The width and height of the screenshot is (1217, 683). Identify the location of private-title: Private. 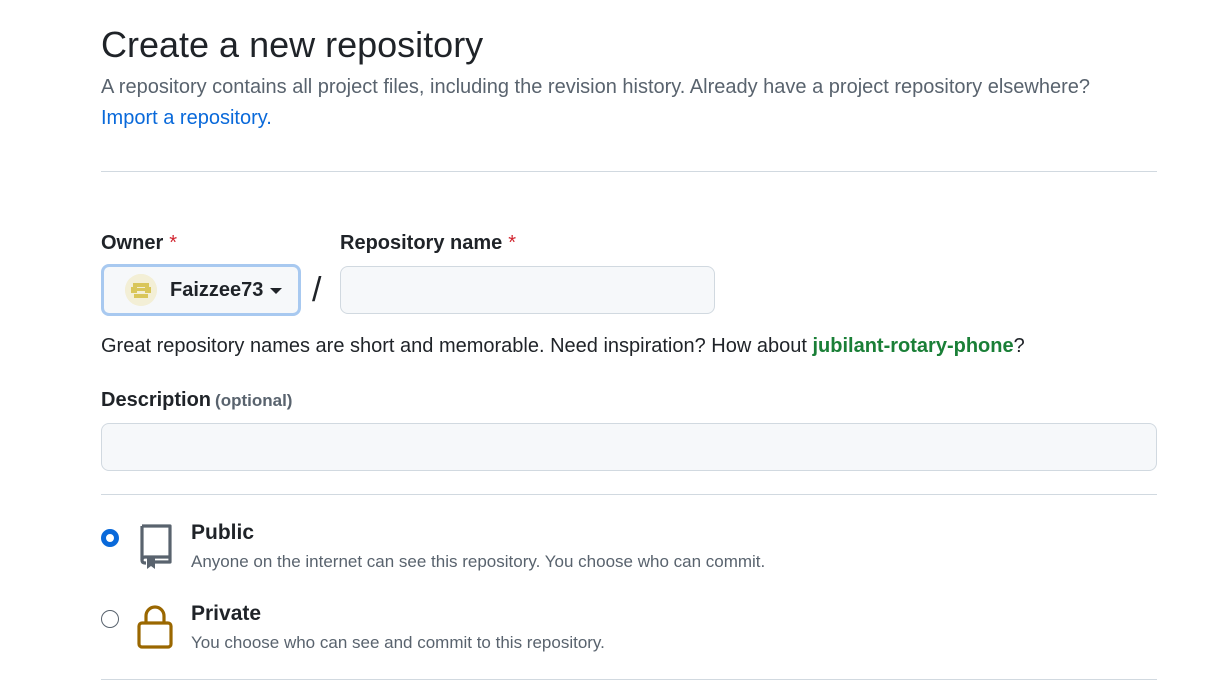
(226, 613).